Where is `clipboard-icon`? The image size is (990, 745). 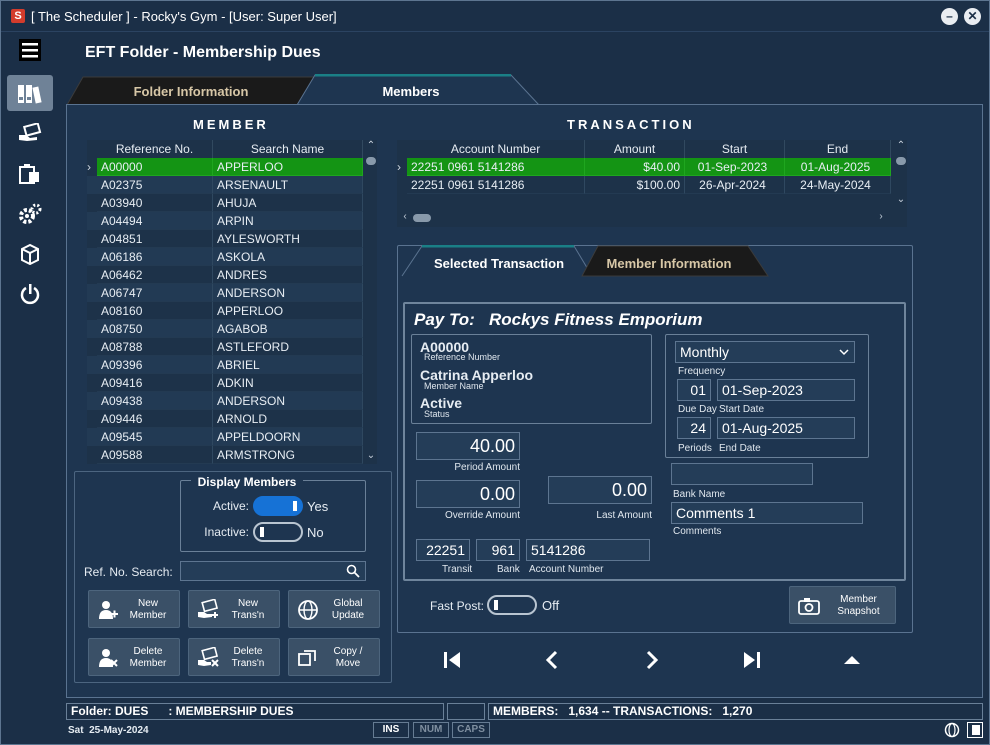
clipboard-icon is located at coordinates (30, 173).